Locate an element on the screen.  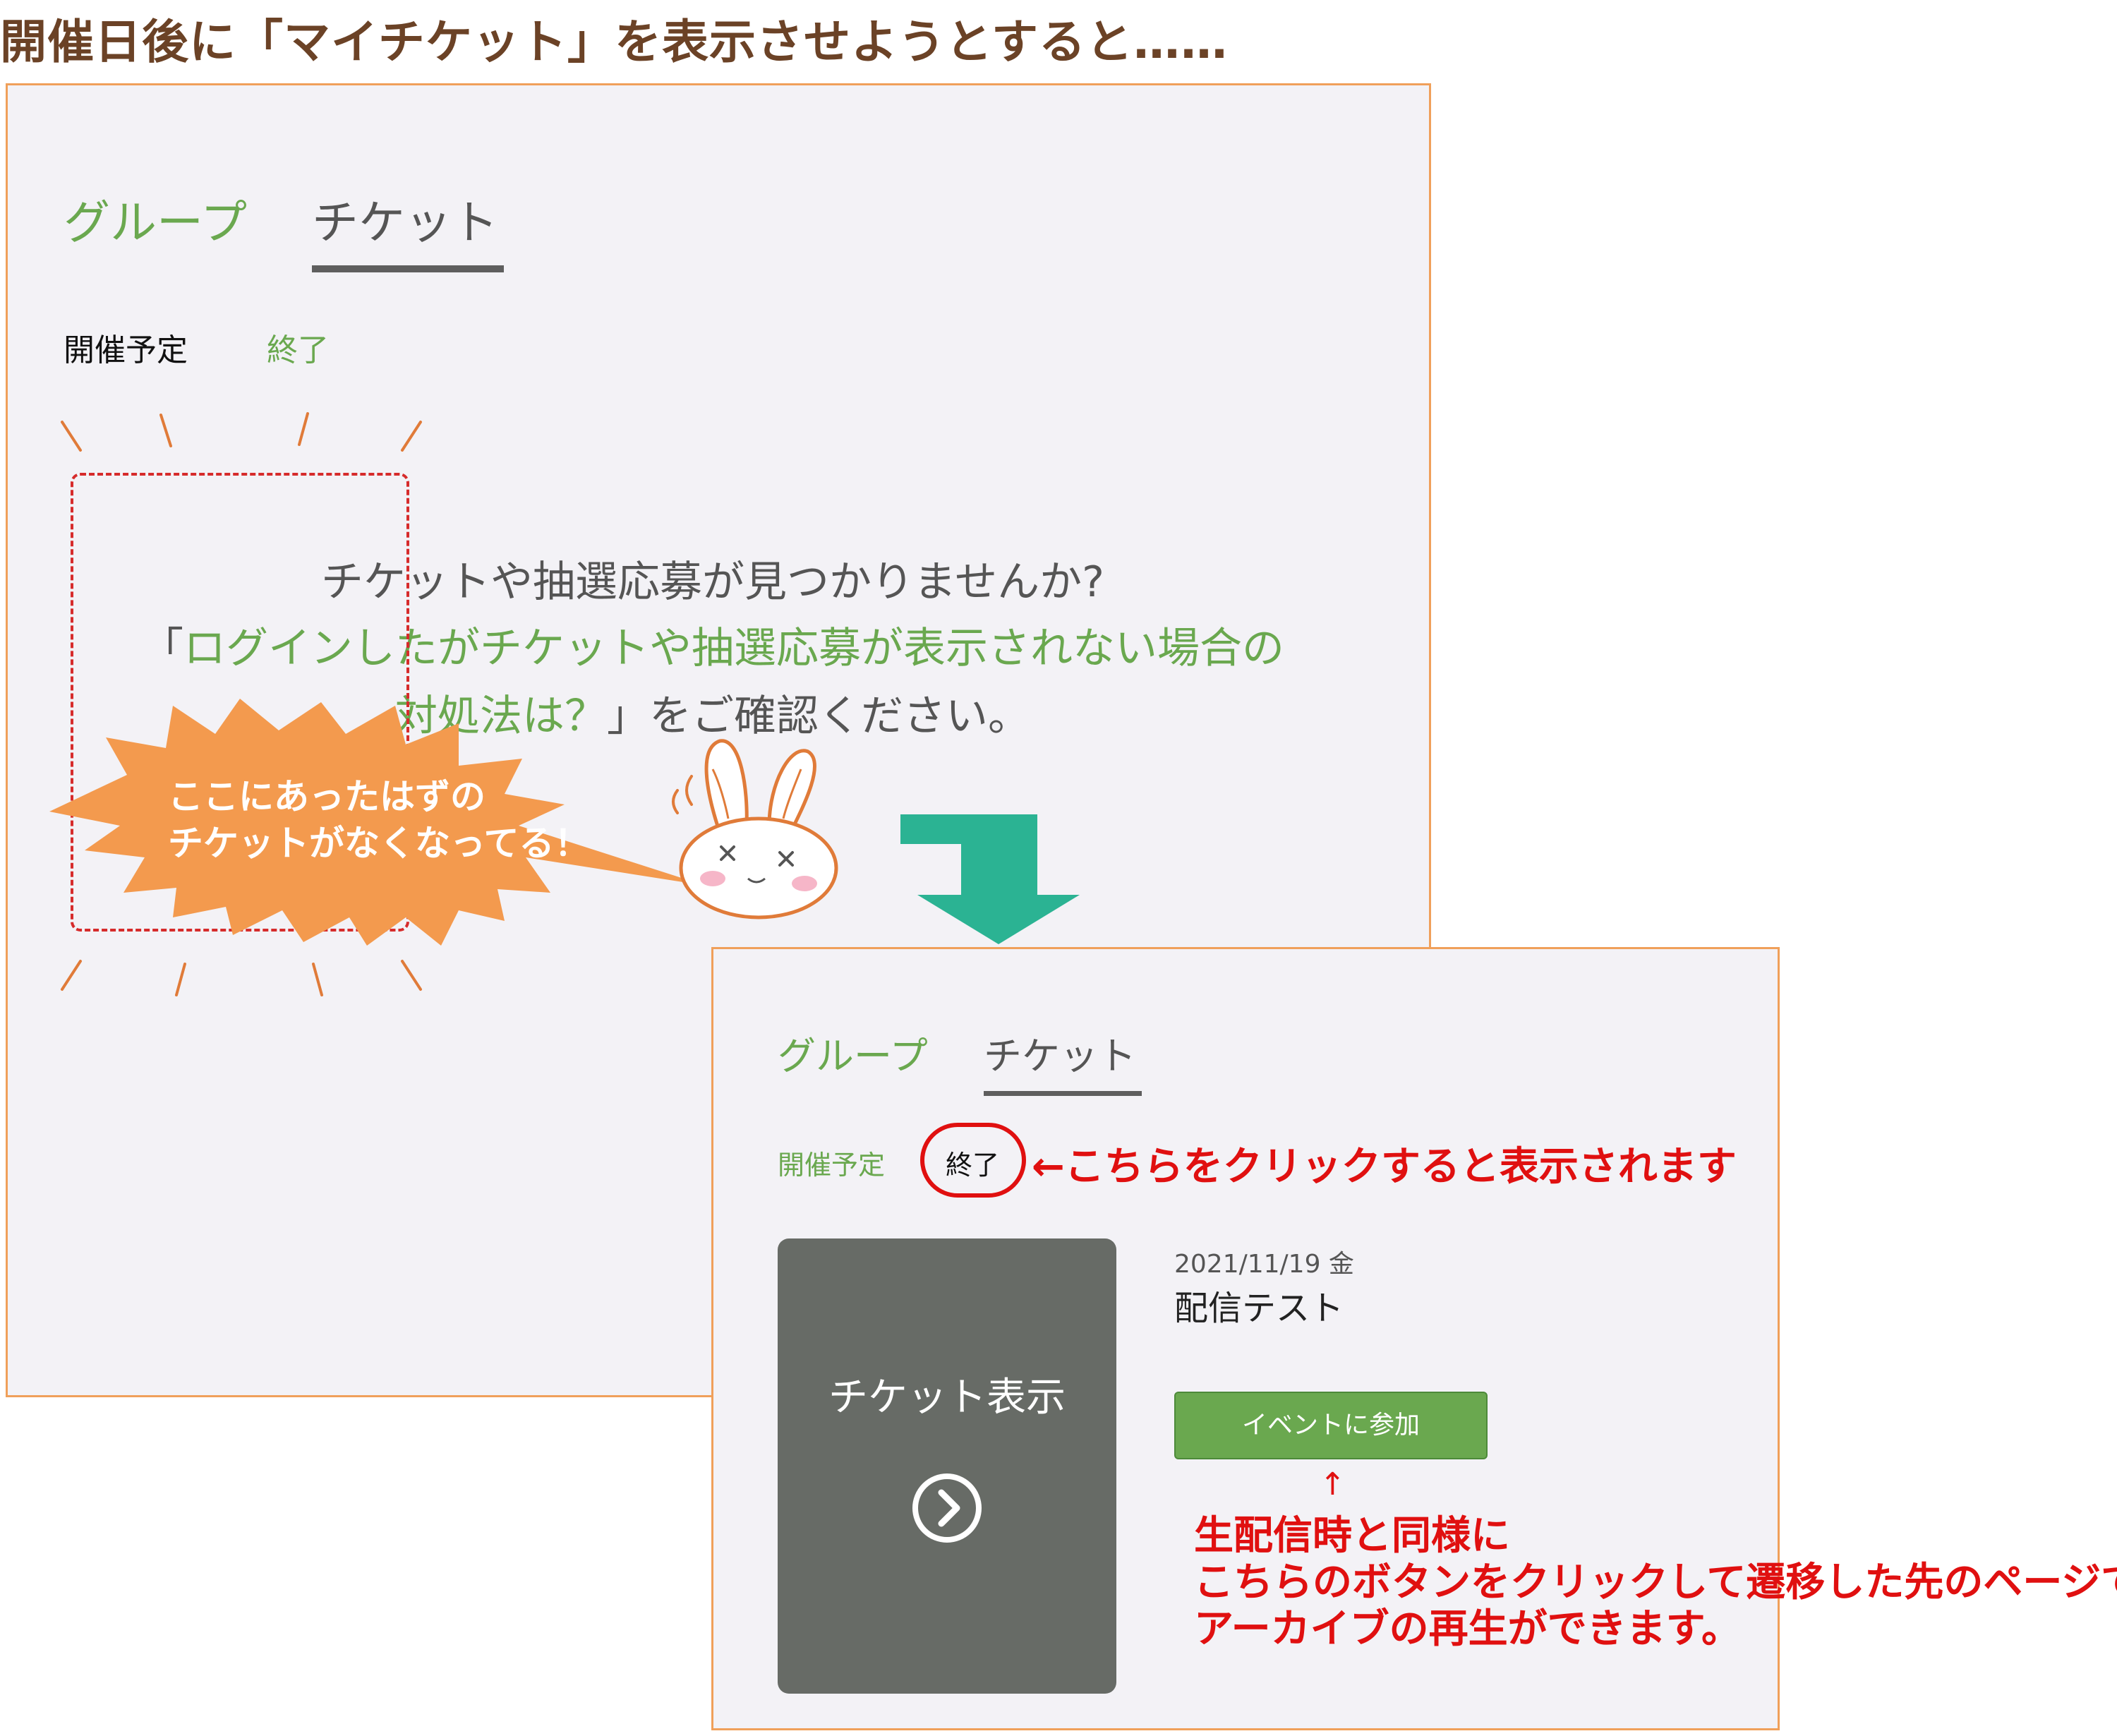
click-note: ←こちらをクリックすると表示されます is located at coordinates (1384, 1167).